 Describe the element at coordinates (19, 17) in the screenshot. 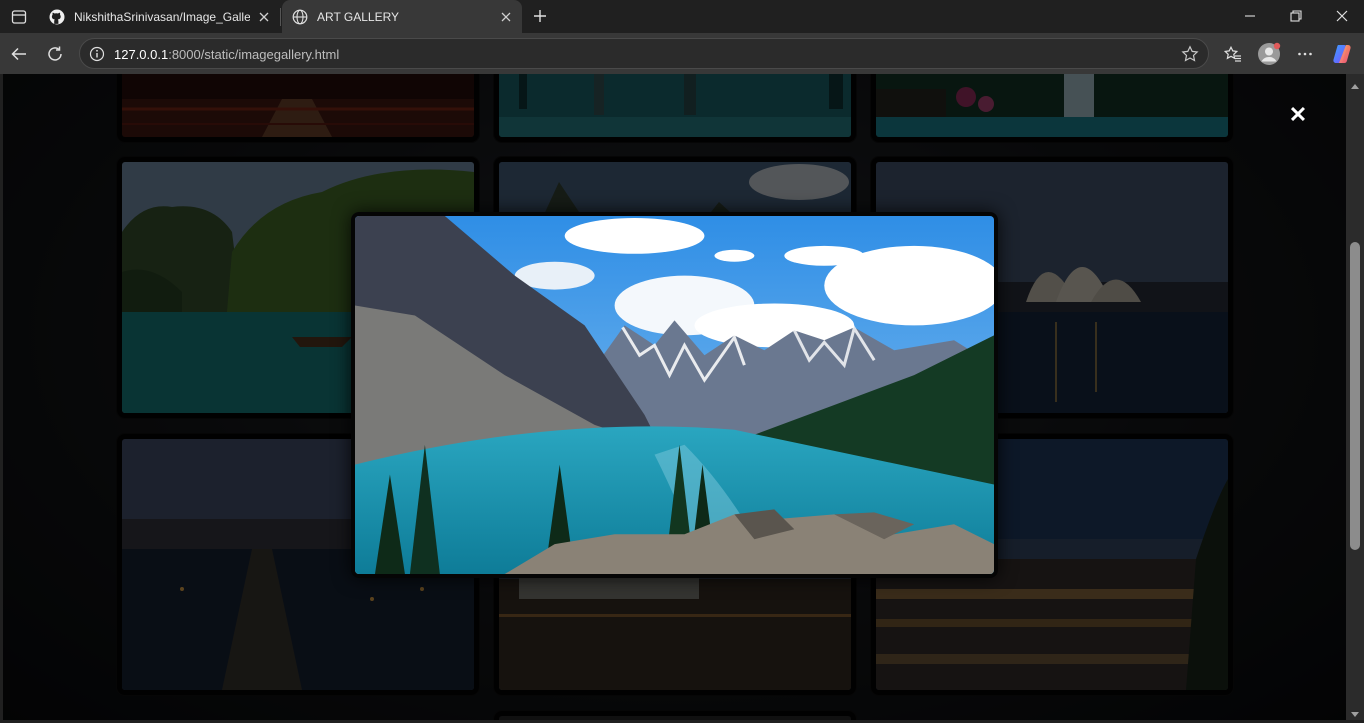

I see `tab-actions-icon` at that location.